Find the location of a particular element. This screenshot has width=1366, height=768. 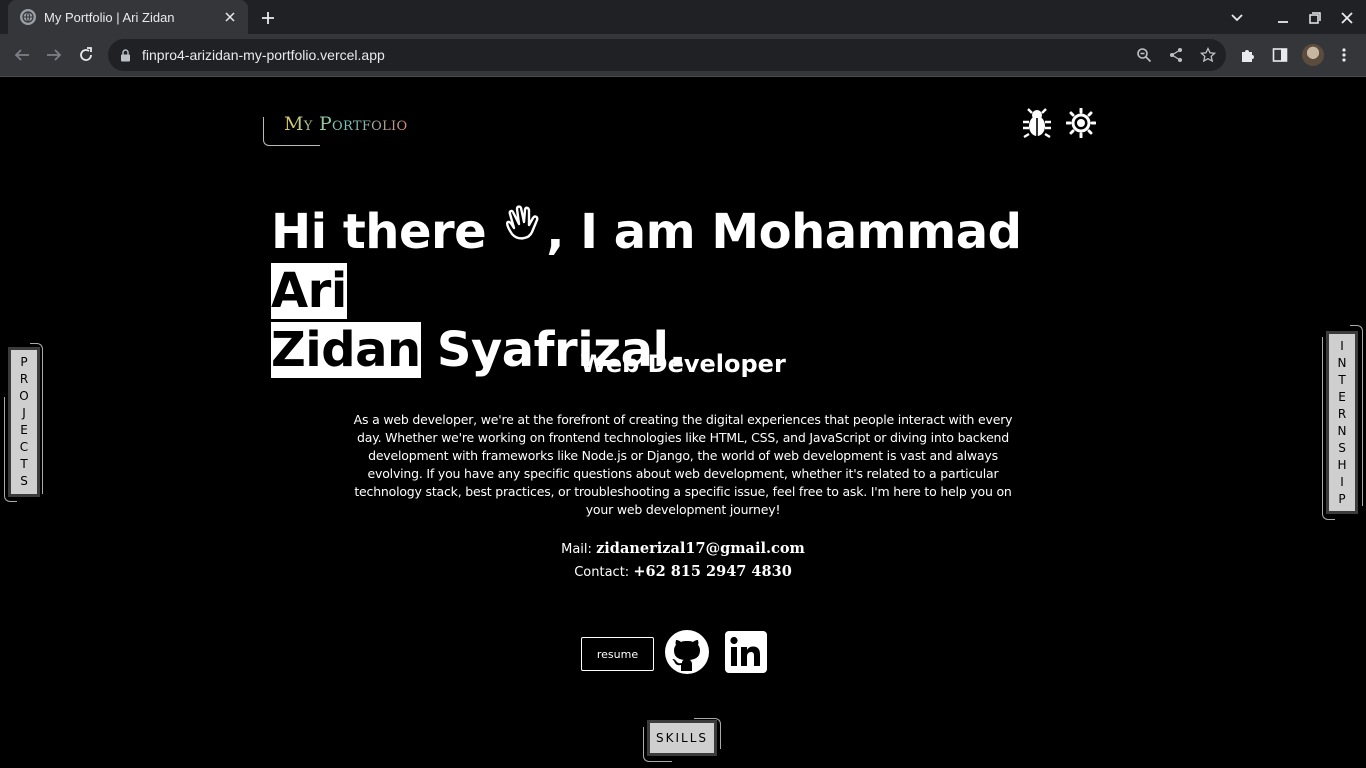

bug-icon is located at coordinates (1037, 123).